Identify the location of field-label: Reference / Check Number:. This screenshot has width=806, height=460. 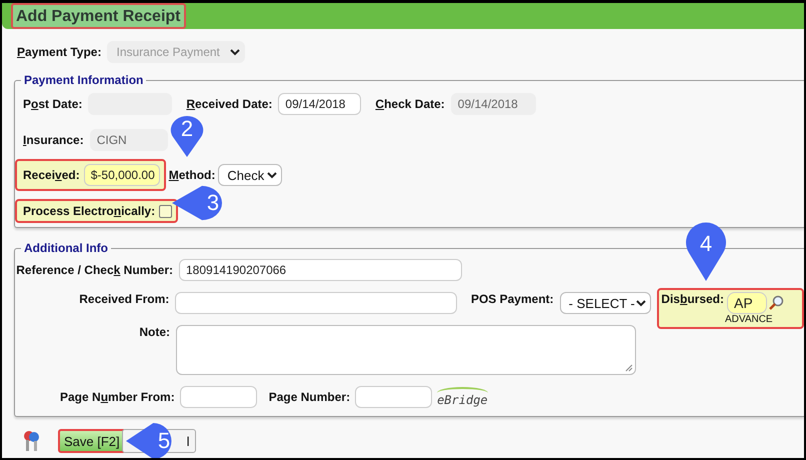
(94, 270).